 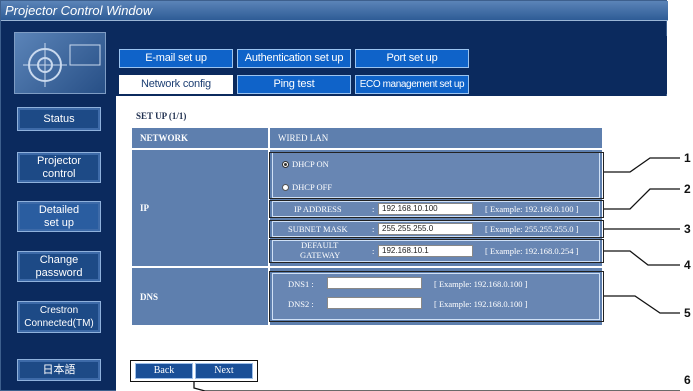 What do you see at coordinates (687, 265) in the screenshot?
I see `callout-number-4: 4` at bounding box center [687, 265].